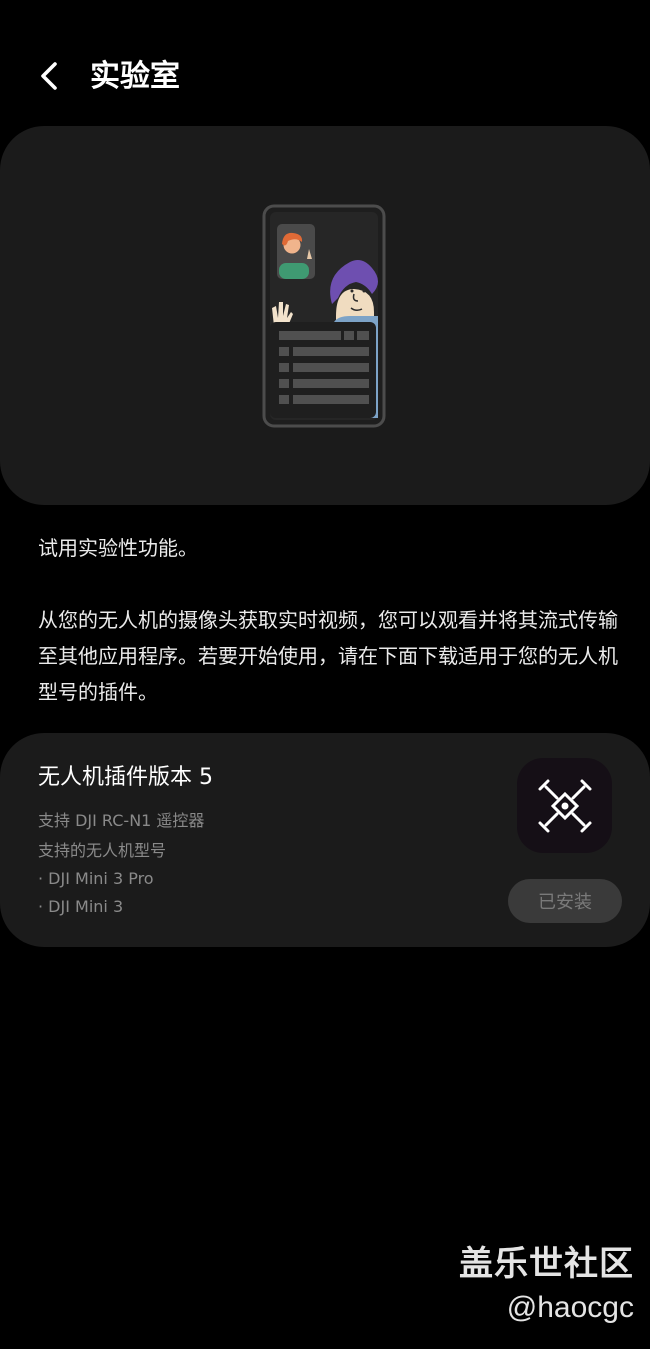  What do you see at coordinates (565, 901) in the screenshot?
I see `installed-button: 已安装` at bounding box center [565, 901].